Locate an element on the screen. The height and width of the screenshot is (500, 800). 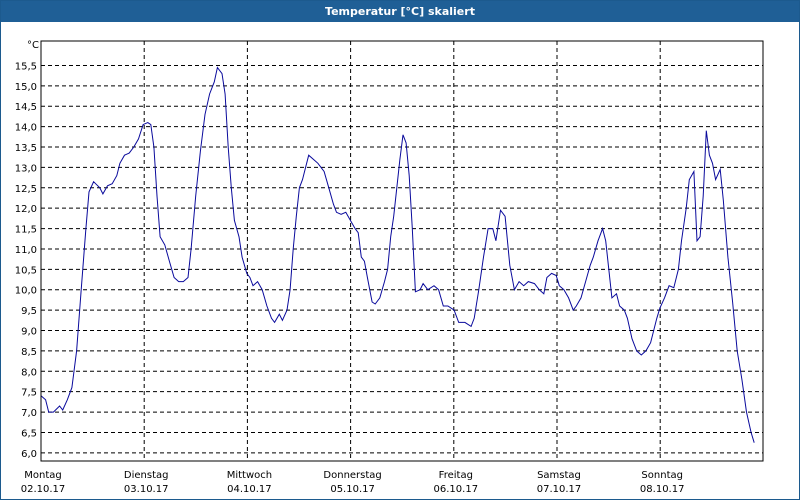
x-tick-weekday: Freitag is located at coordinates (456, 475).